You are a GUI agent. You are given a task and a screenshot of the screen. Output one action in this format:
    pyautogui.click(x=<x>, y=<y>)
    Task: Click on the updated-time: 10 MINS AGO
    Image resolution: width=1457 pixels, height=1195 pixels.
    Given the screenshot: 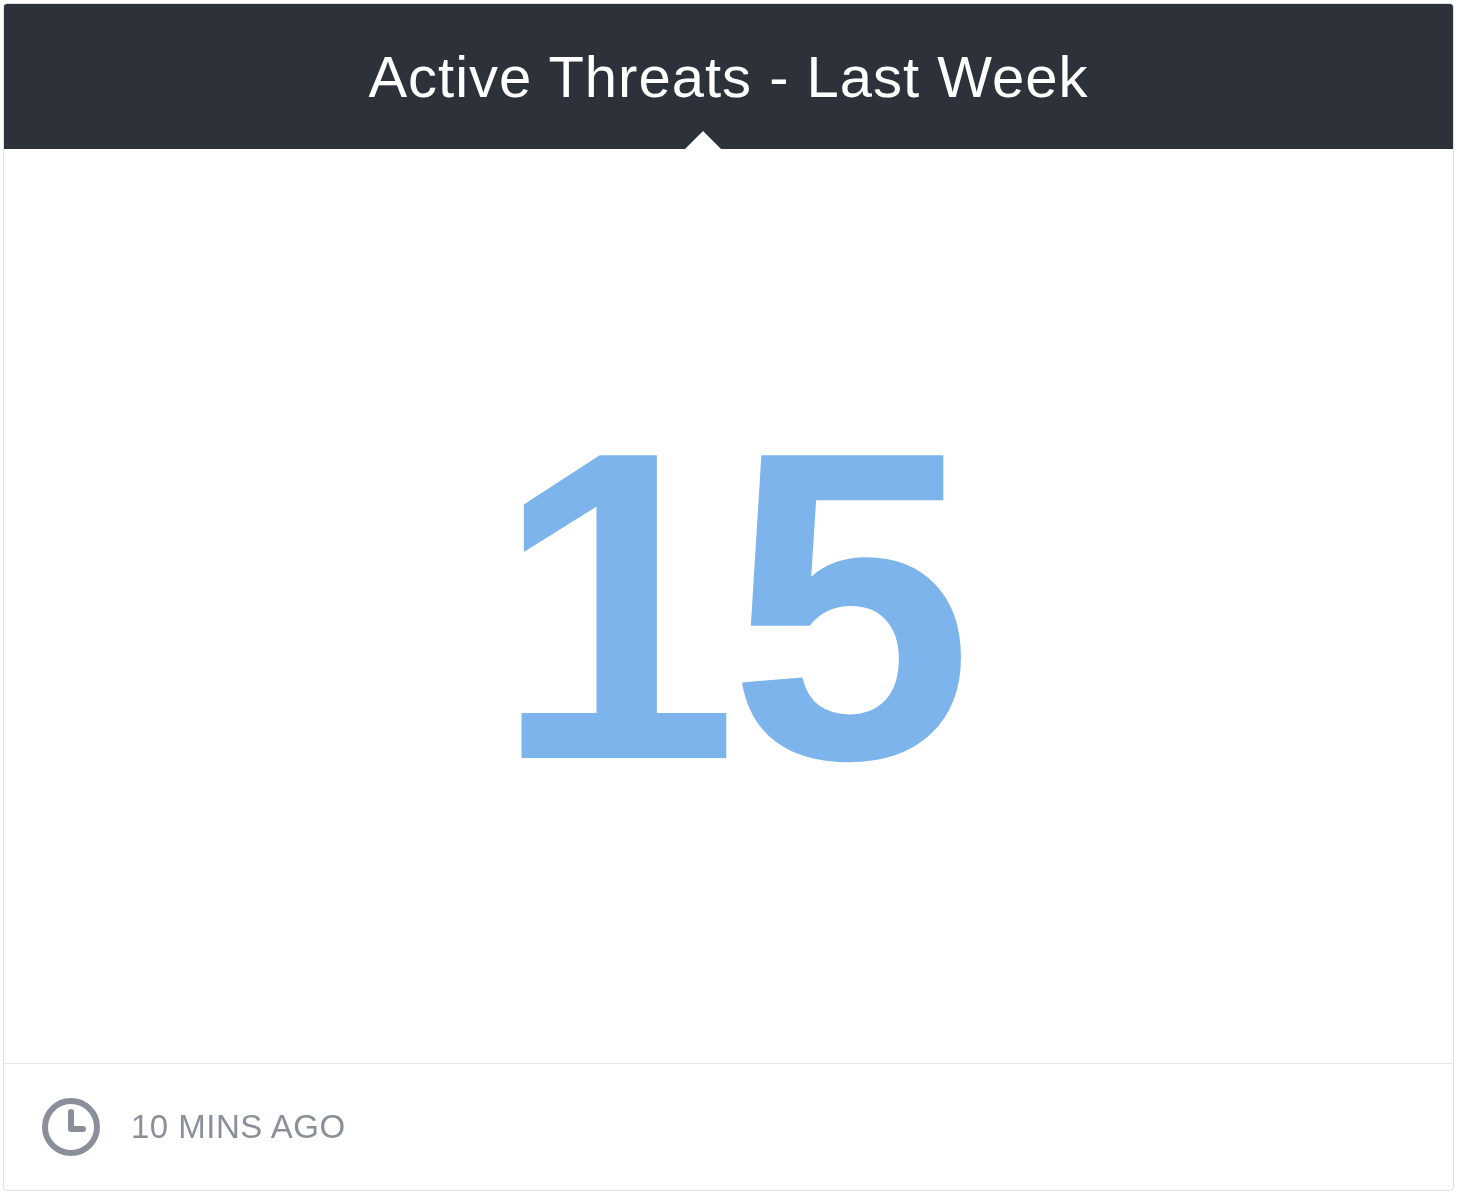 What is the action you would take?
    pyautogui.click(x=238, y=1127)
    